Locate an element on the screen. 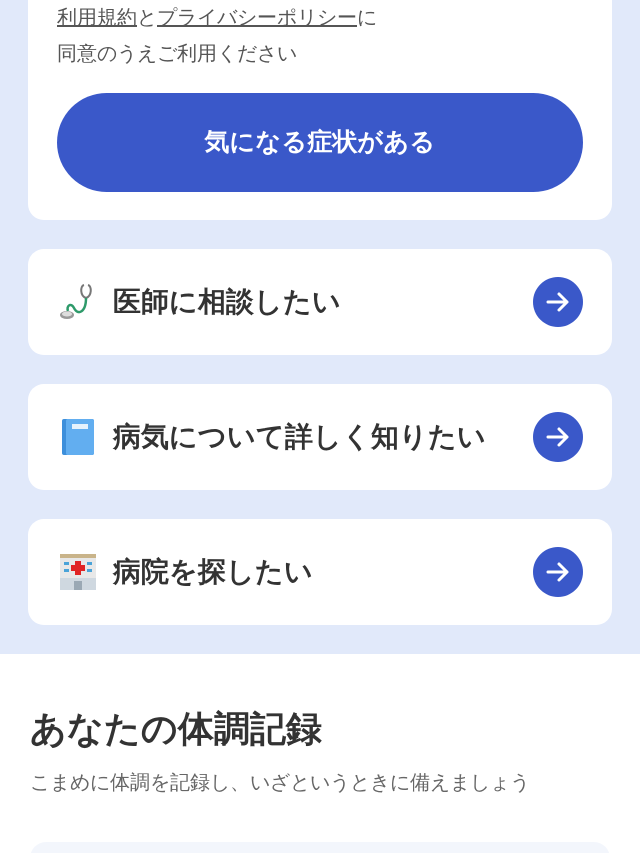 The height and width of the screenshot is (853, 640). consent-note: 同意のうえご利用ください is located at coordinates (177, 54).